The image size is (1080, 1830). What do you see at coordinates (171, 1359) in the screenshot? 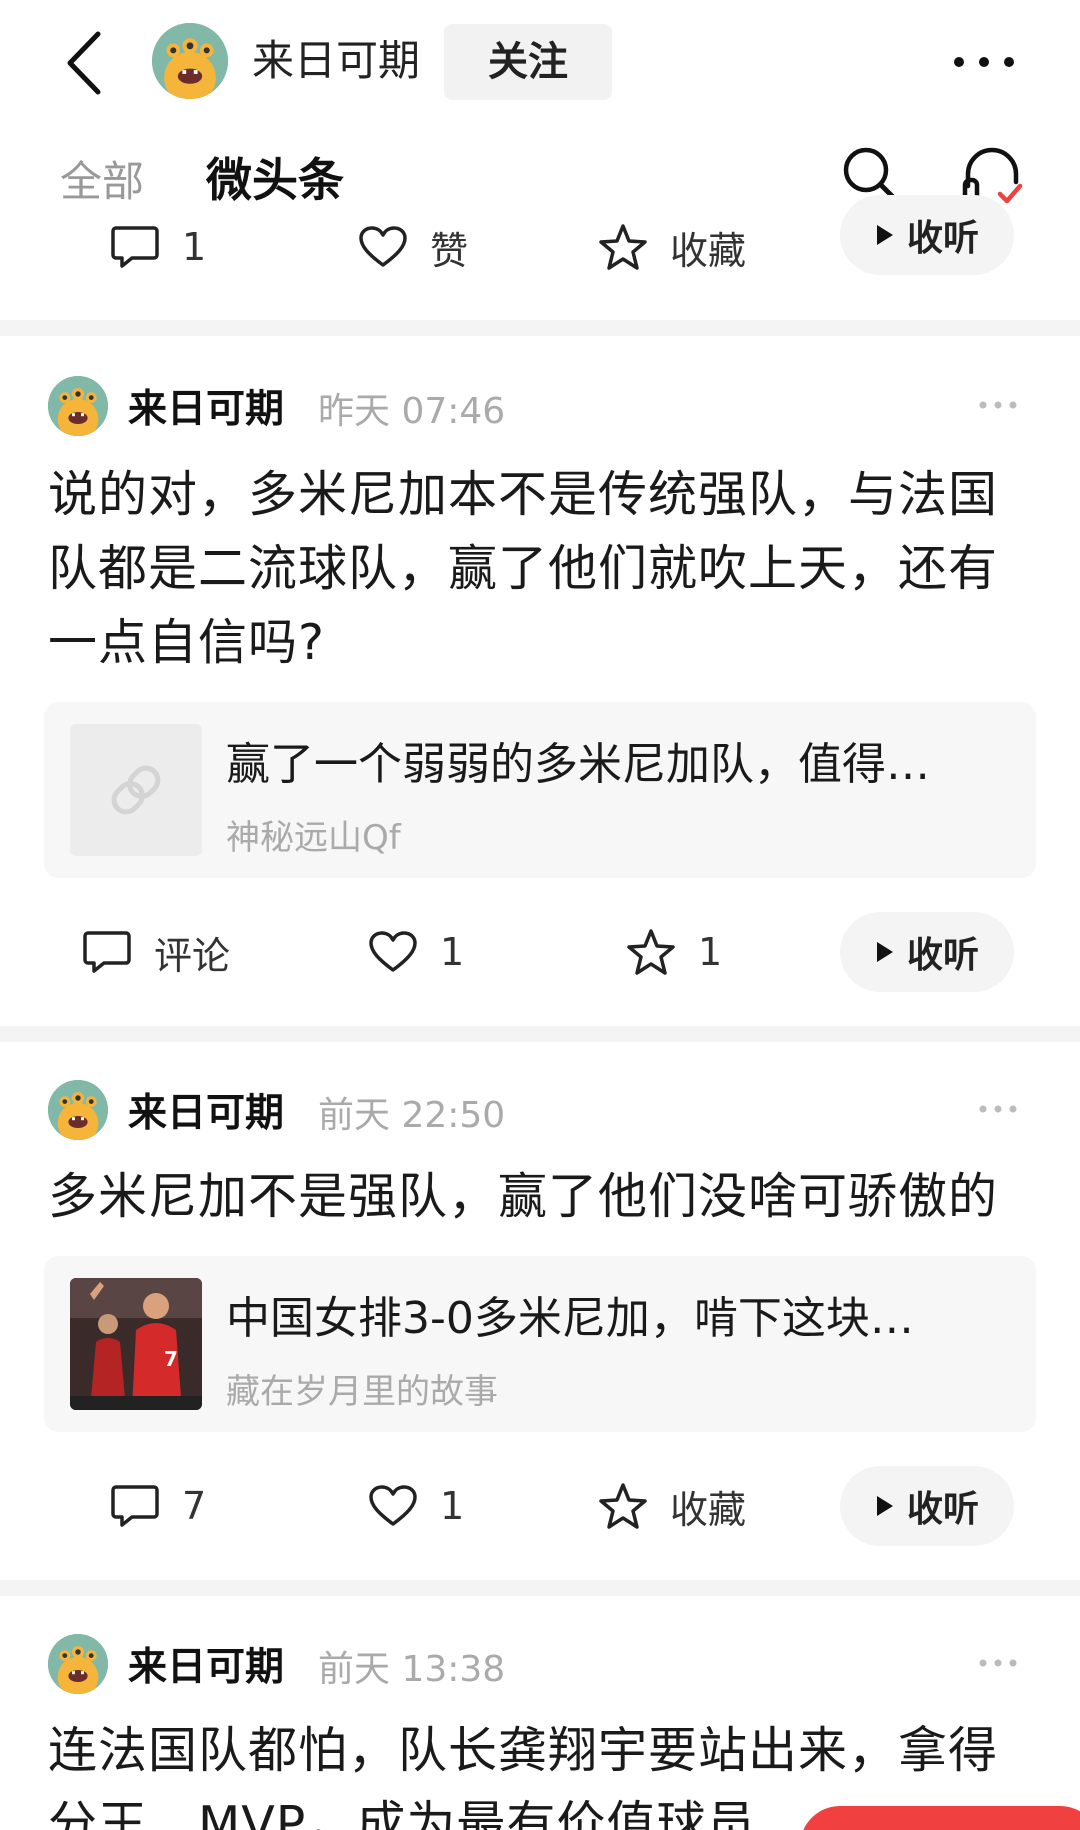
I see `svg-text: 7` at bounding box center [171, 1359].